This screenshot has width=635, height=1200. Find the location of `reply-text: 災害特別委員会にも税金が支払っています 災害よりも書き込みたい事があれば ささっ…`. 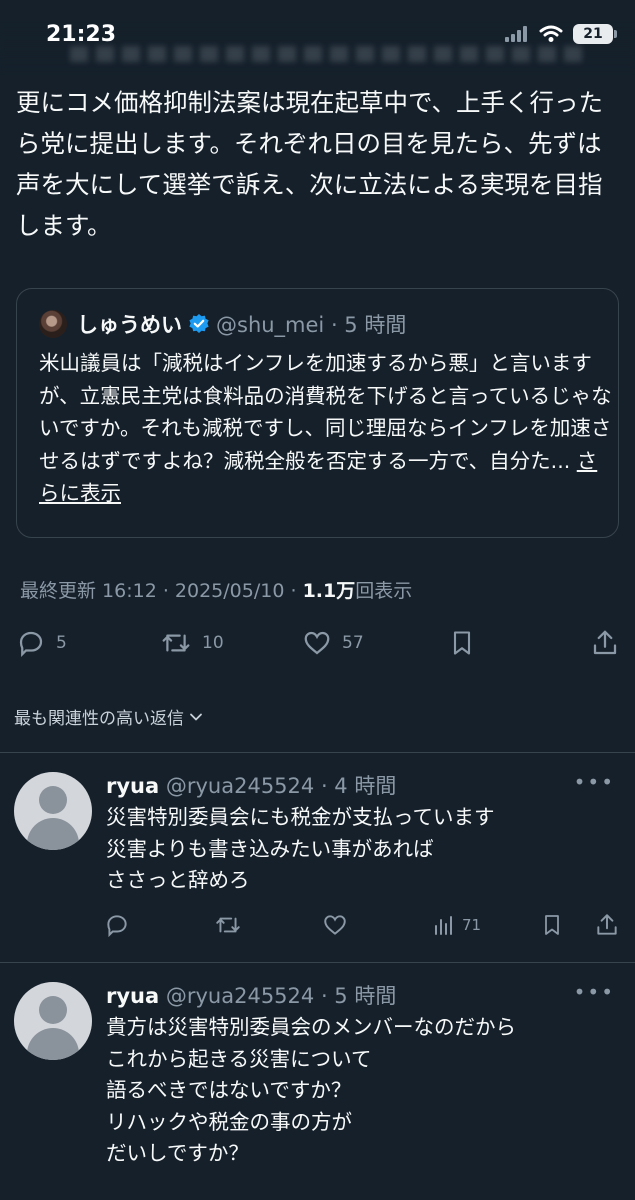

reply-text: 災害特別委員会にも税金が支払っています 災害よりも書き込みたい事があれば ささっ… is located at coordinates (300, 848).